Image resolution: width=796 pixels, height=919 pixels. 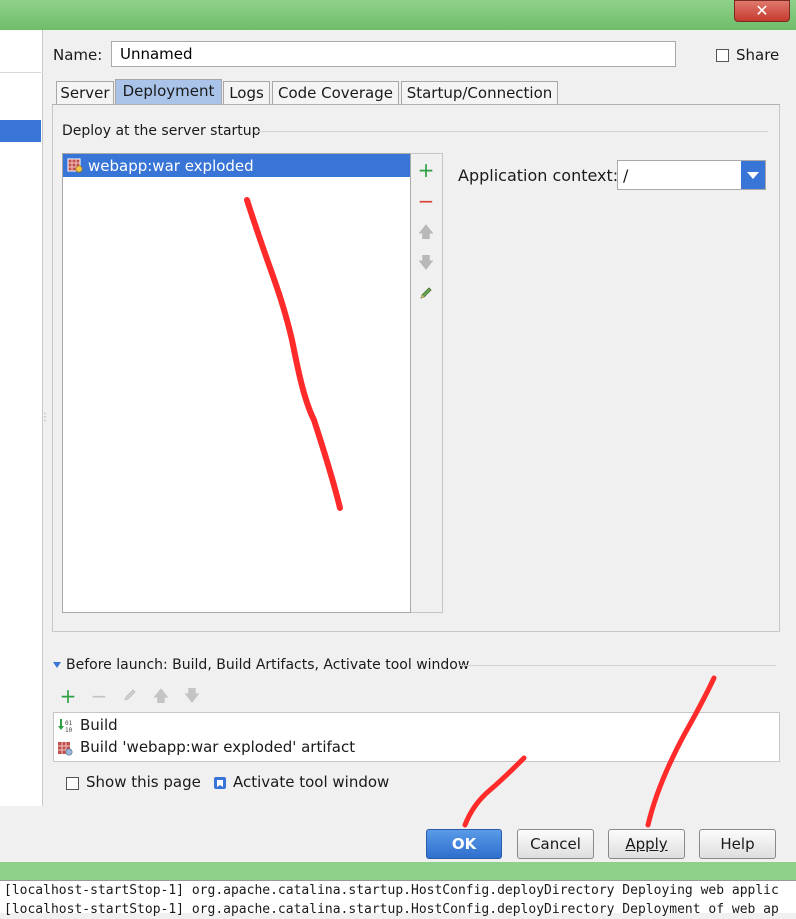 What do you see at coordinates (393, 54) in the screenshot?
I see `name-input` at bounding box center [393, 54].